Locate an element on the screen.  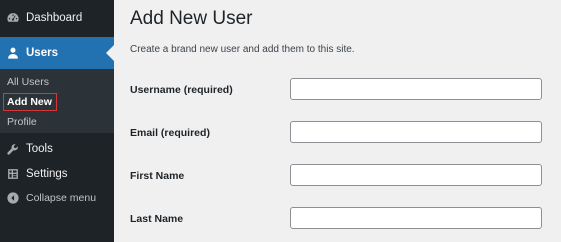
email-input is located at coordinates (416, 132).